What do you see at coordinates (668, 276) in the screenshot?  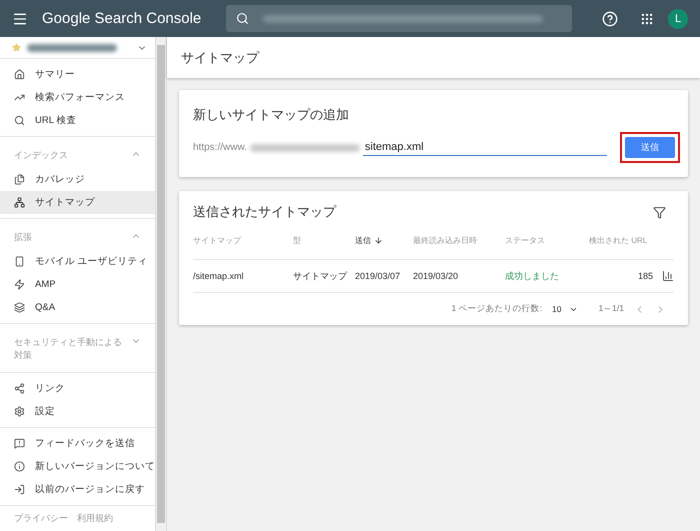 I see `chart-icon` at bounding box center [668, 276].